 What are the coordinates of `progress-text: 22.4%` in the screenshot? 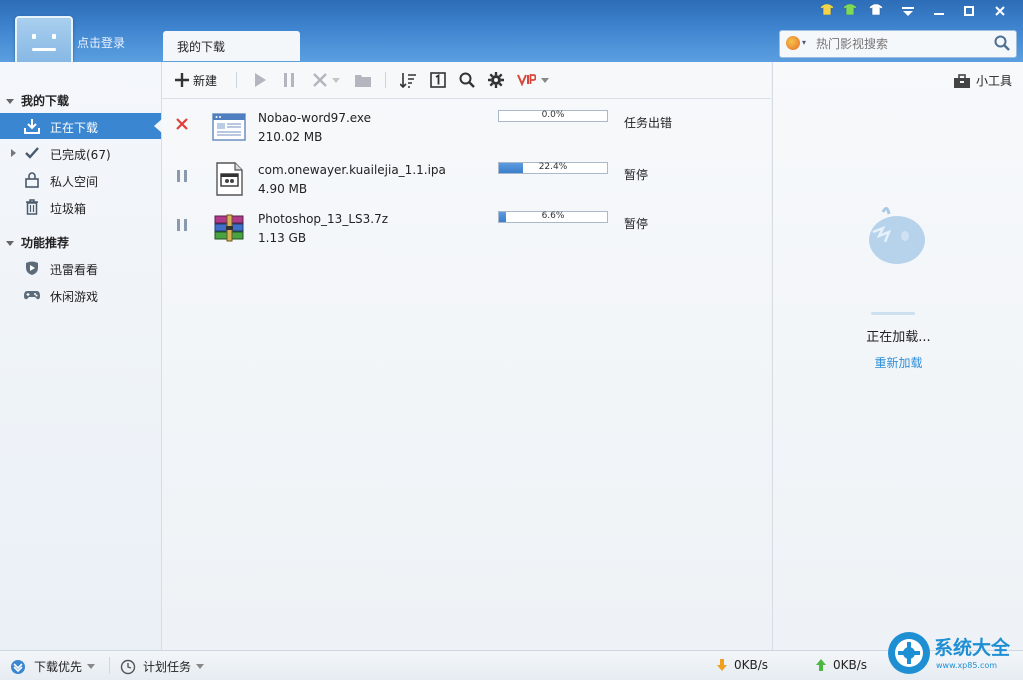 It's located at (553, 167).